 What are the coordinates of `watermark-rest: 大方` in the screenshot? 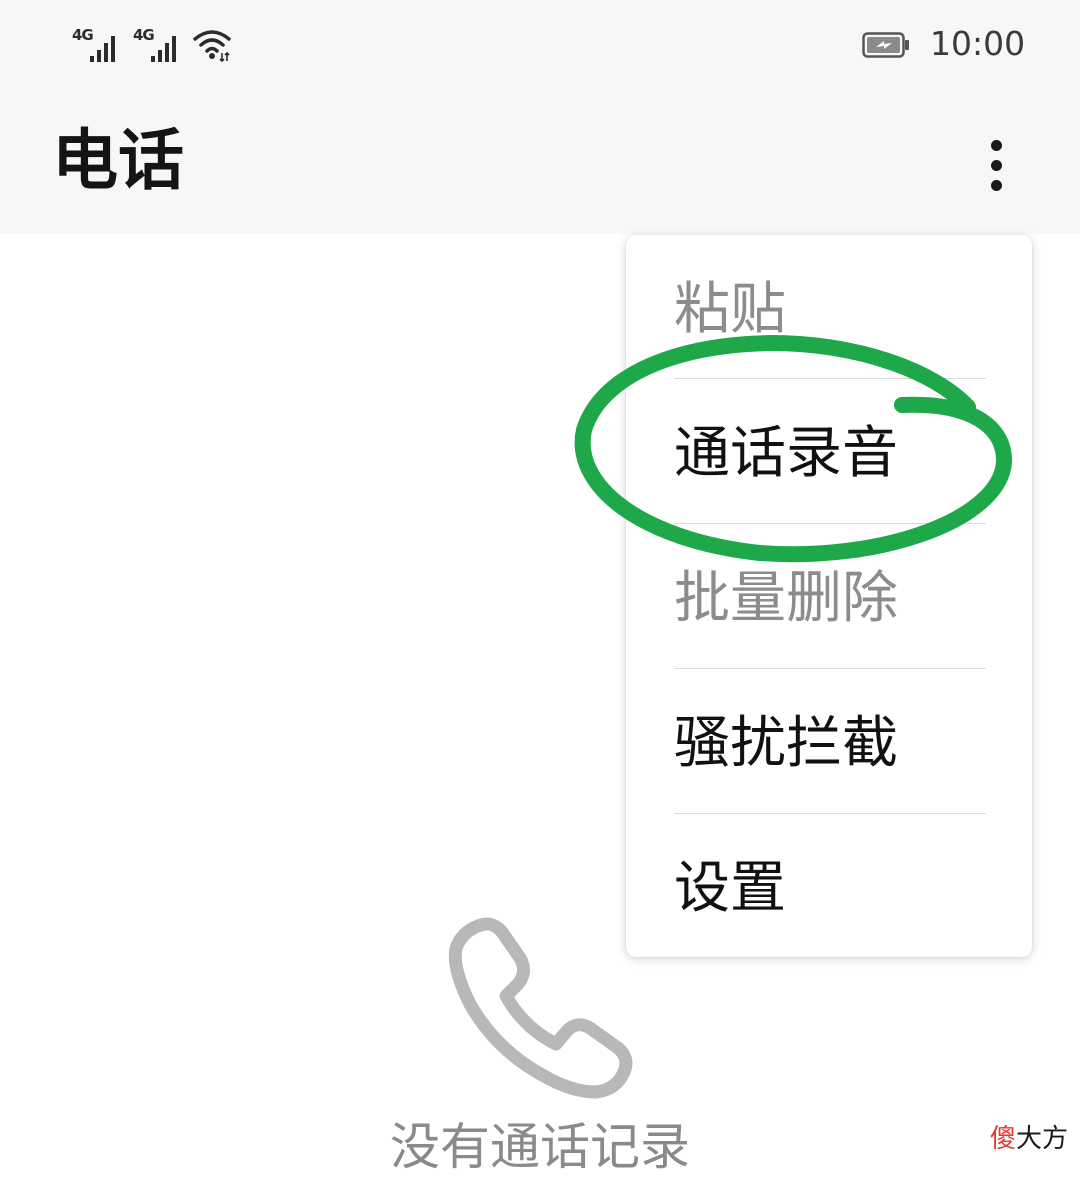 It's located at (1042, 1139).